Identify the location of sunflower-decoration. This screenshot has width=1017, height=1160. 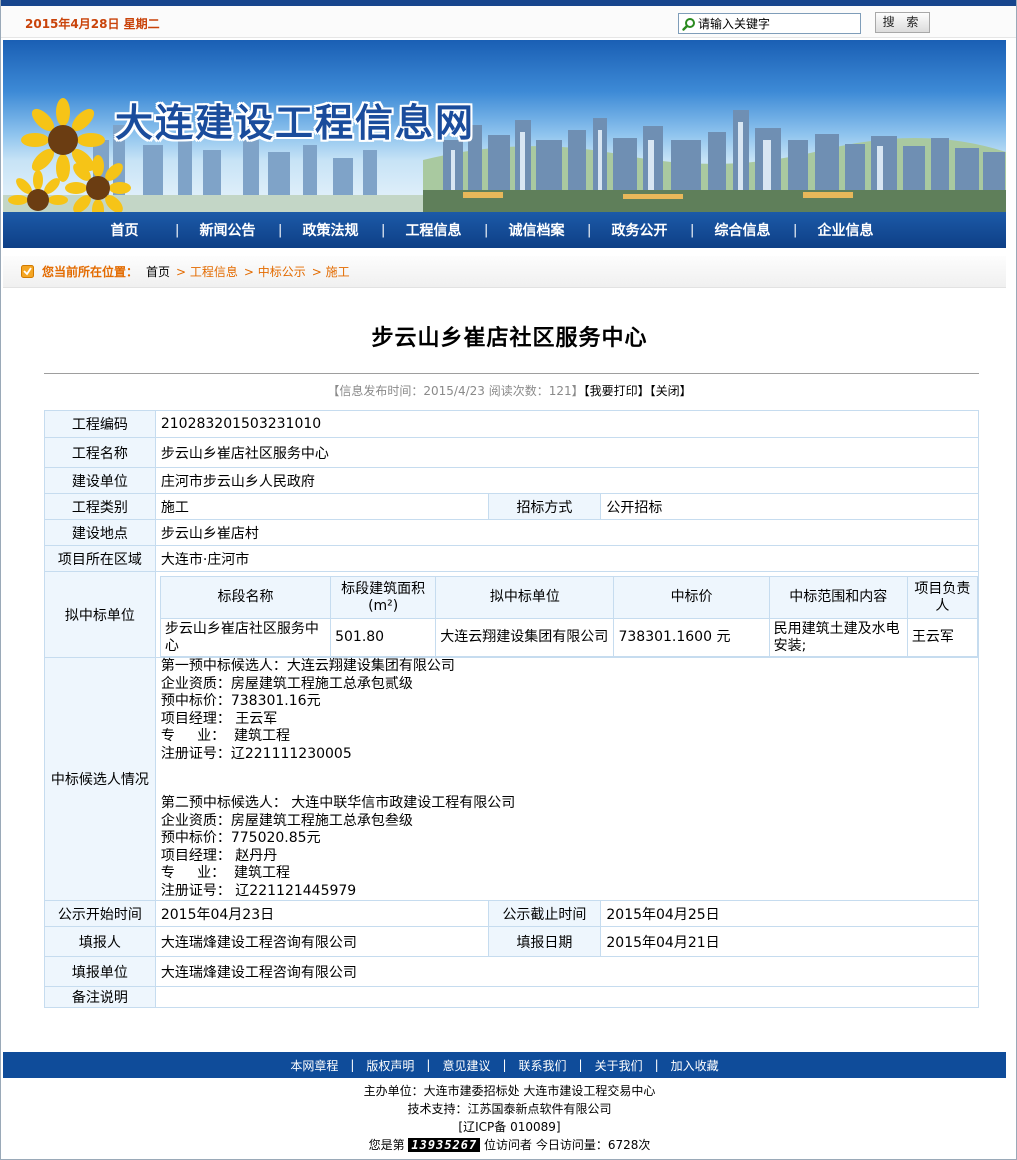
(69, 155).